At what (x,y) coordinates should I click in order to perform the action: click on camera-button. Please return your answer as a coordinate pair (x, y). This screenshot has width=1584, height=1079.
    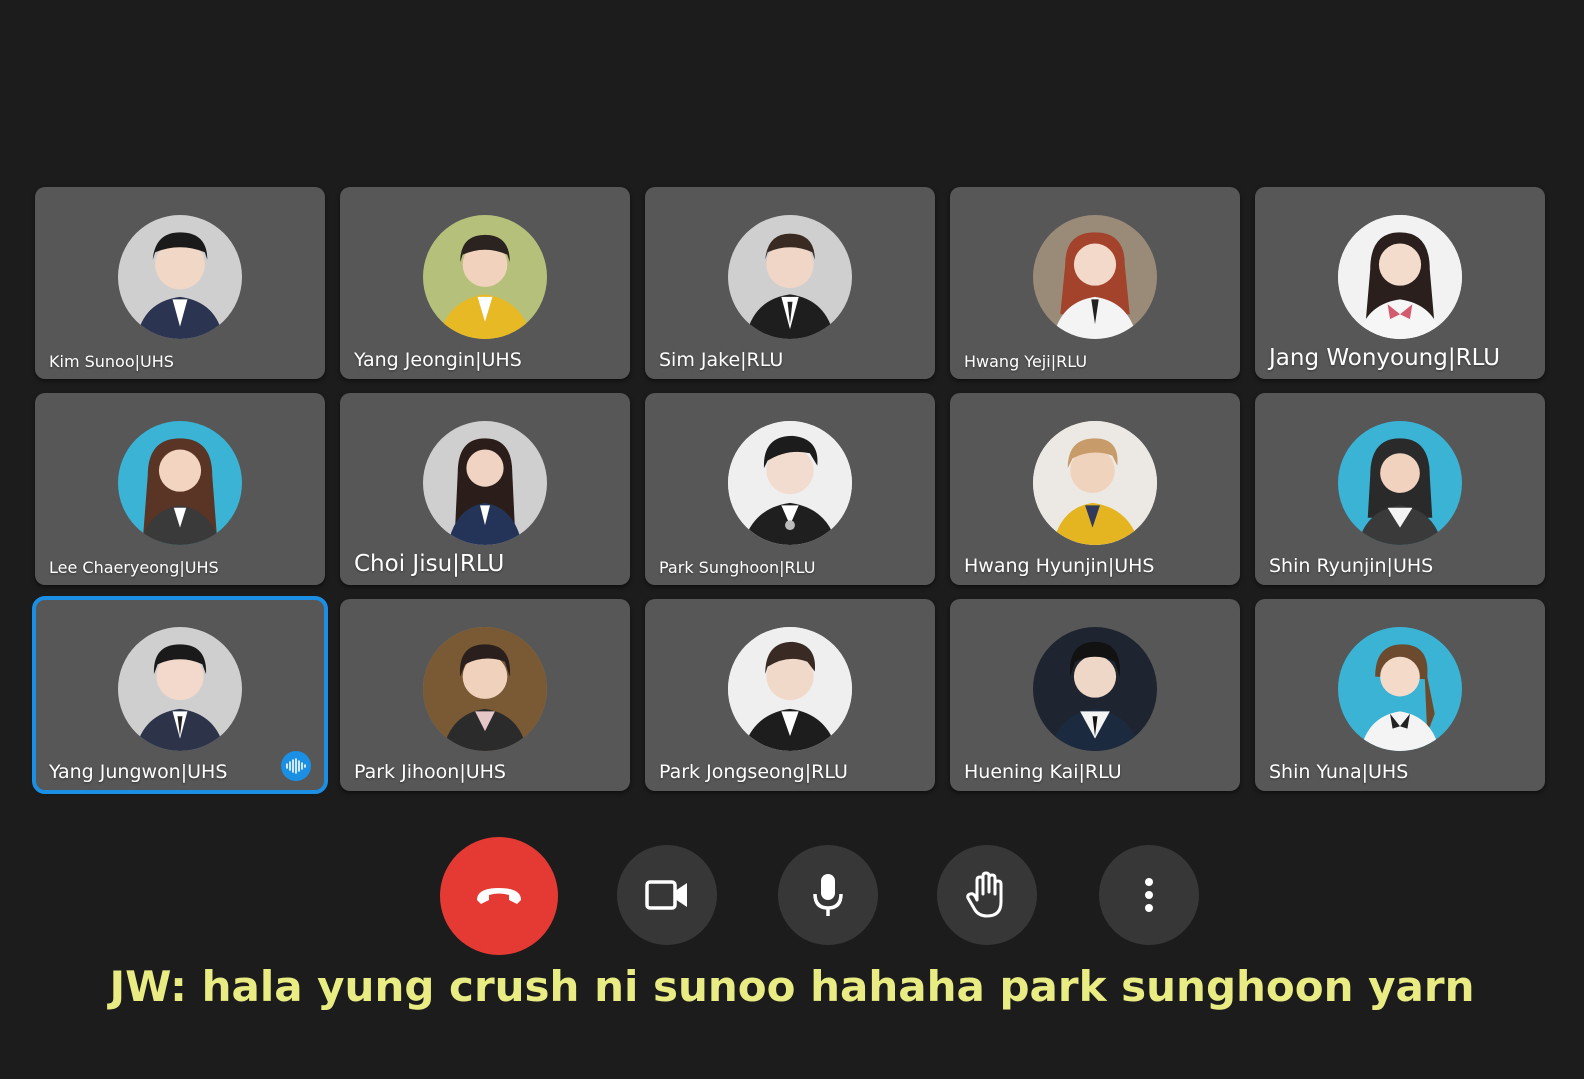
    Looking at the image, I should click on (667, 895).